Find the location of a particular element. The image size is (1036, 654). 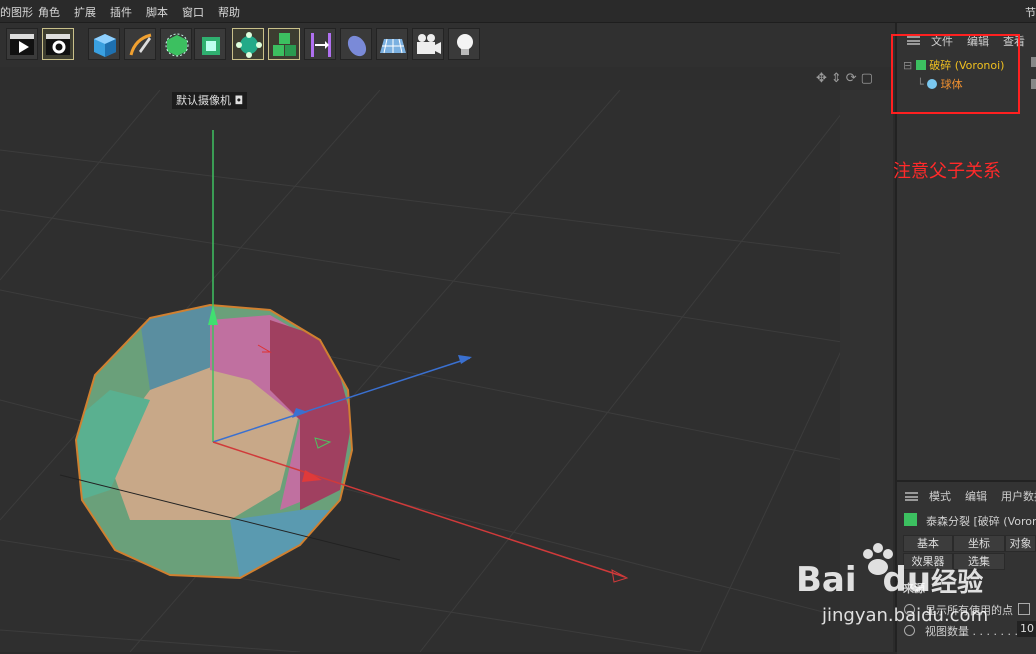

radio-dot-icon is located at coordinates (909, 630).